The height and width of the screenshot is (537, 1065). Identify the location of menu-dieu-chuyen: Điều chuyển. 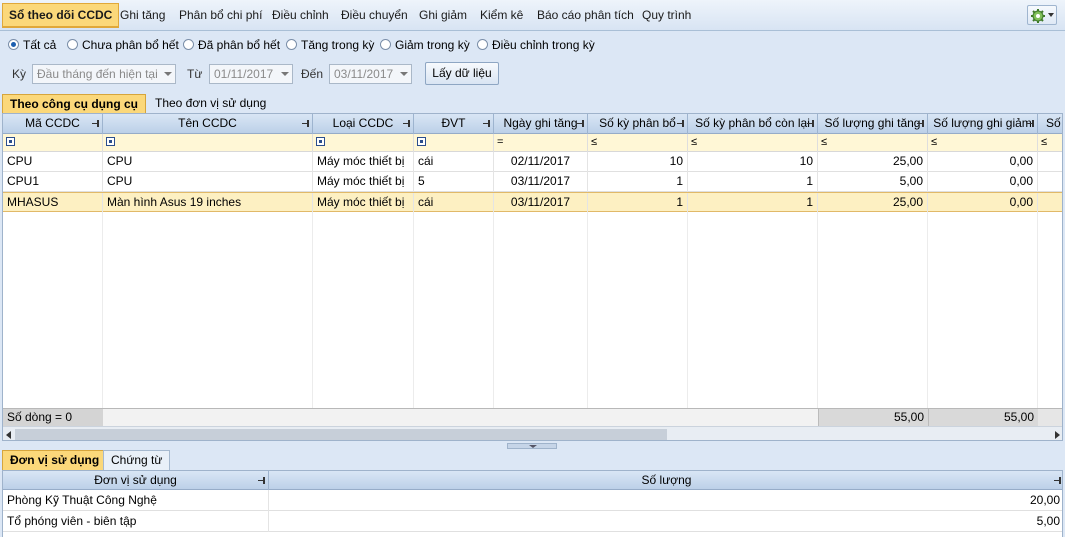
(374, 15).